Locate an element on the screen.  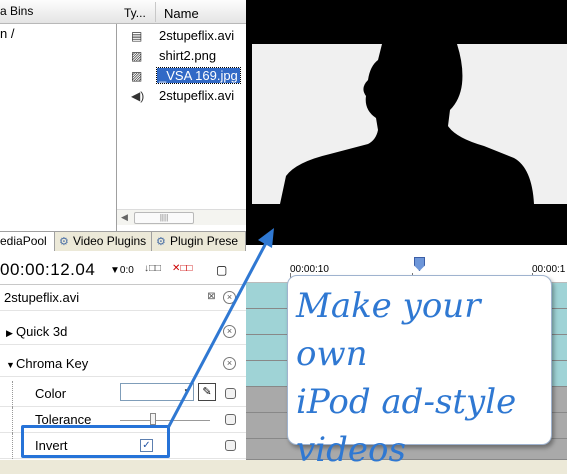
audio-icon: ◀) is located at coordinates (138, 96).